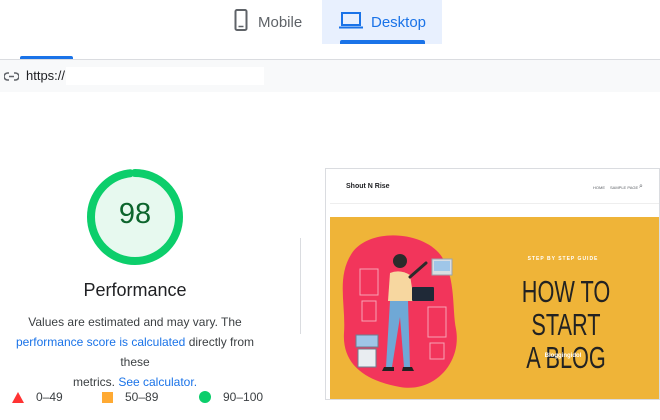 This screenshot has height=420, width=660. Describe the element at coordinates (641, 186) in the screenshot. I see `search-icon: ⌕` at that location.